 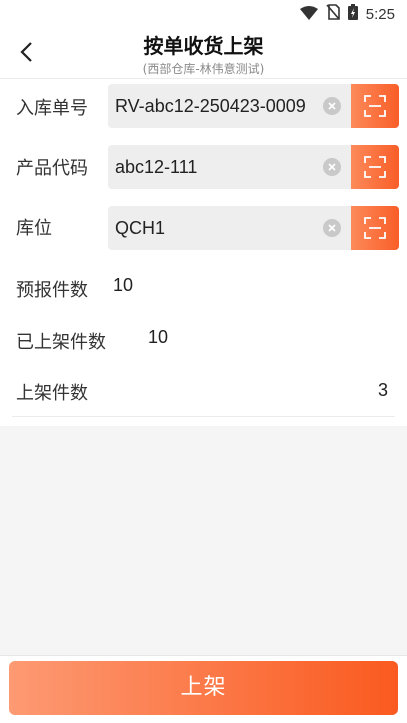 What do you see at coordinates (158, 337) in the screenshot?
I see `shelved-qty-value: 10` at bounding box center [158, 337].